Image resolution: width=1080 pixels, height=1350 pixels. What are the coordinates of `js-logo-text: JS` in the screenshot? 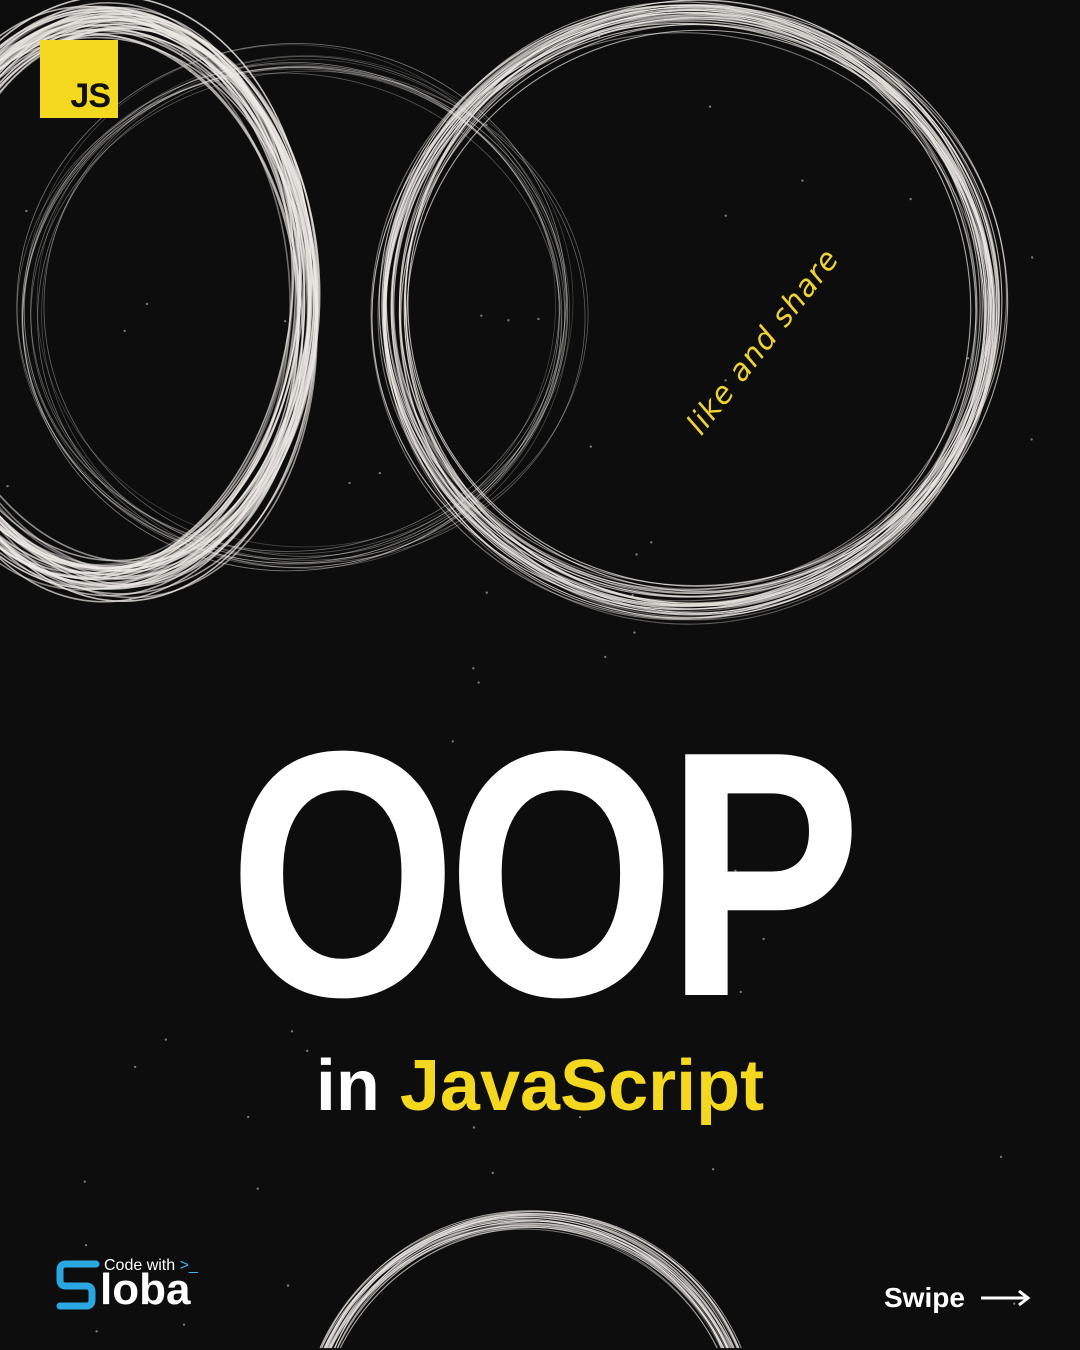 It's located at (90, 96).